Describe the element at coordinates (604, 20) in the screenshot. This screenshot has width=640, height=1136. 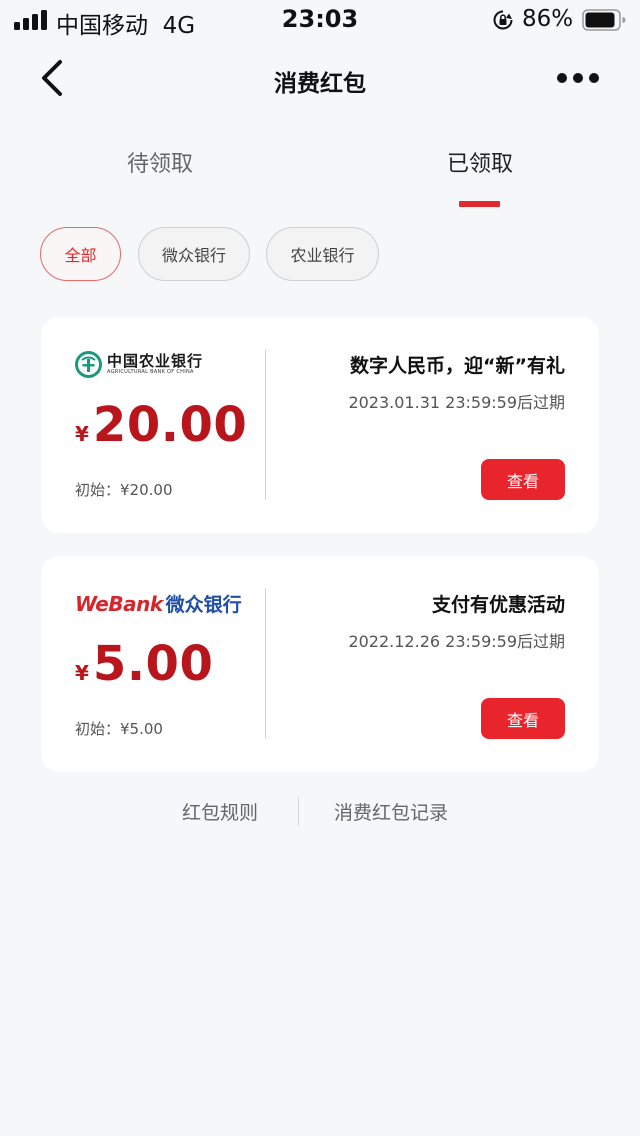
I see `battery-icon` at that location.